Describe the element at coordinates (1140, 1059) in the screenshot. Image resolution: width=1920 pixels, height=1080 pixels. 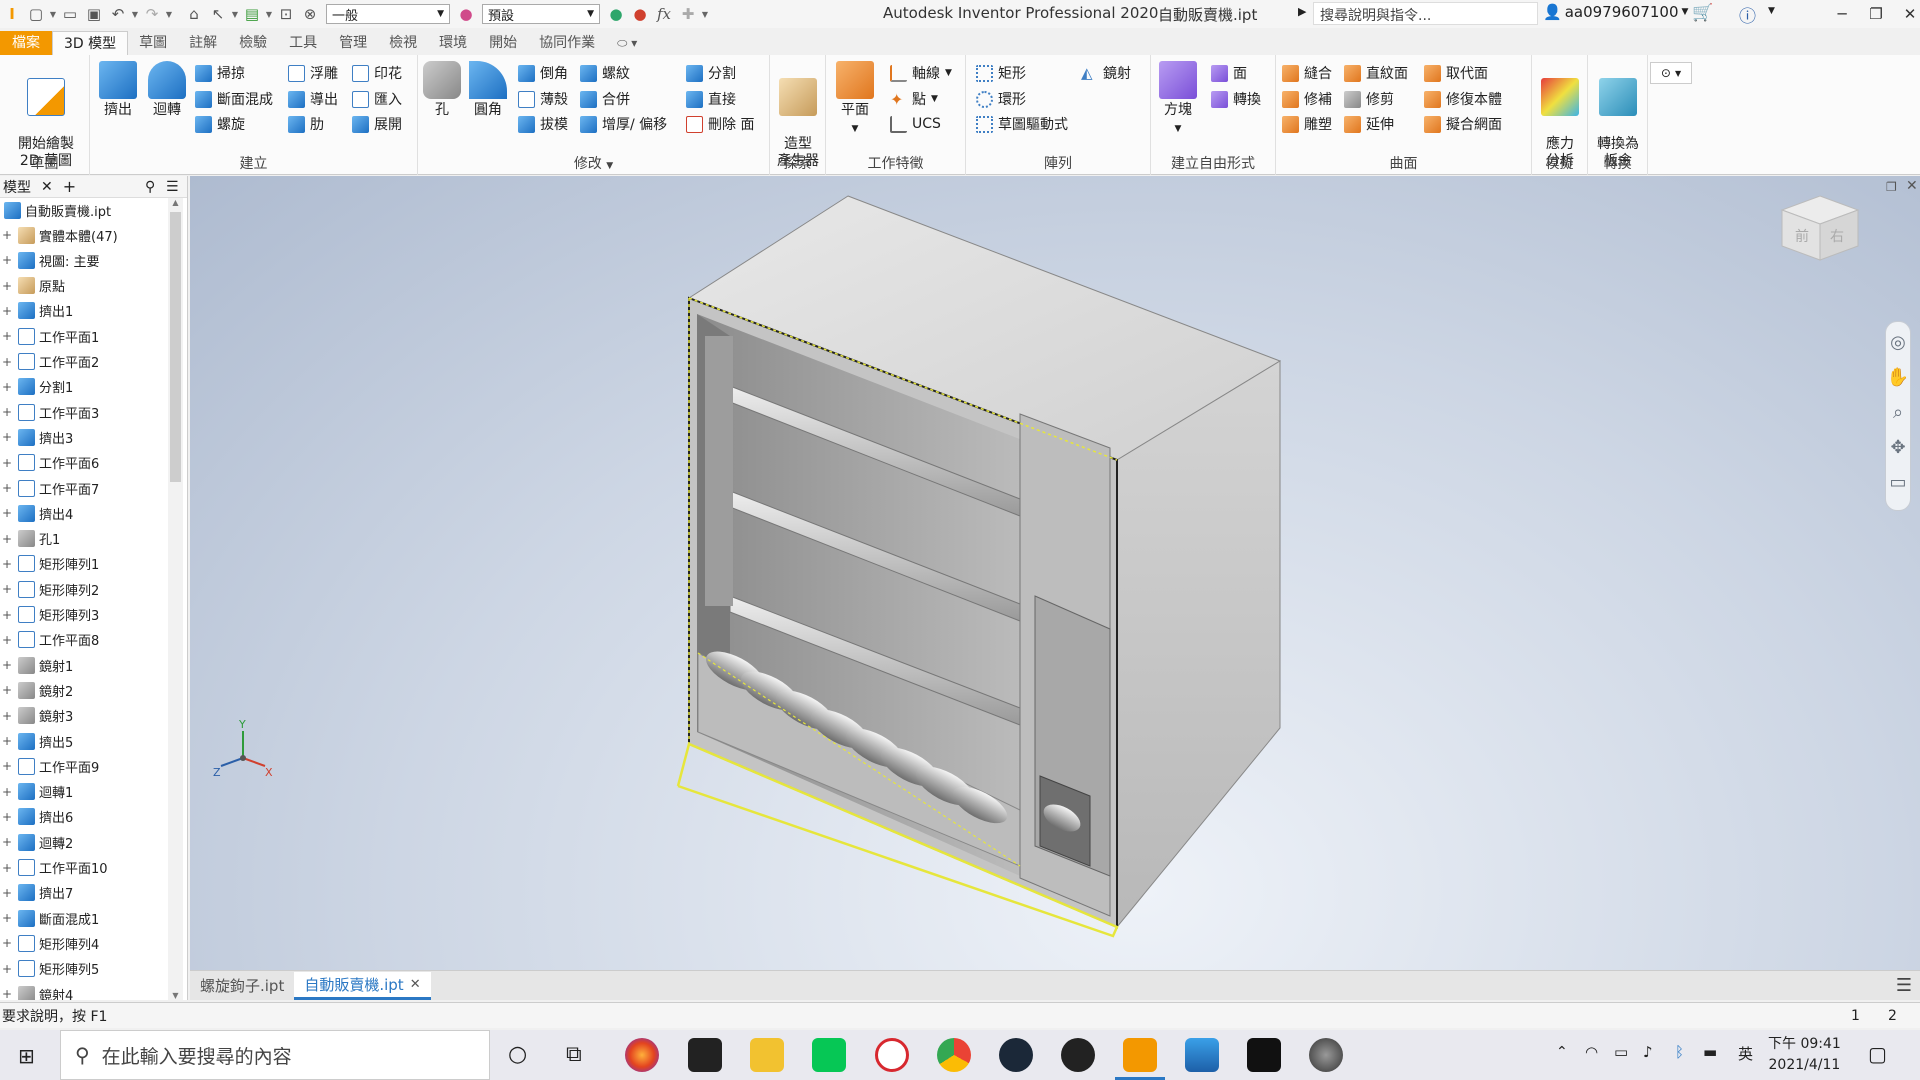
I see `inventor-icon` at that location.